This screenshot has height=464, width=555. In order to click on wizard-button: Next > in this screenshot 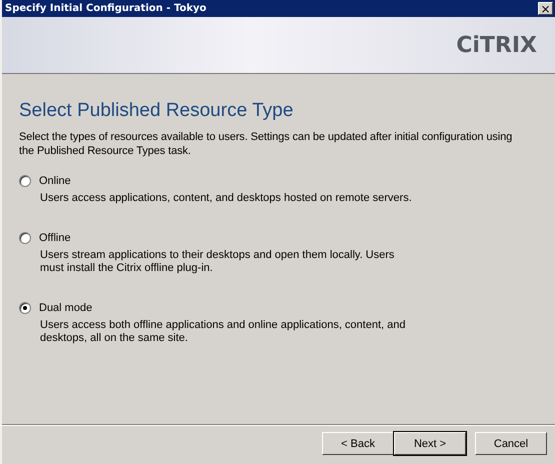, I will do `click(430, 443)`.